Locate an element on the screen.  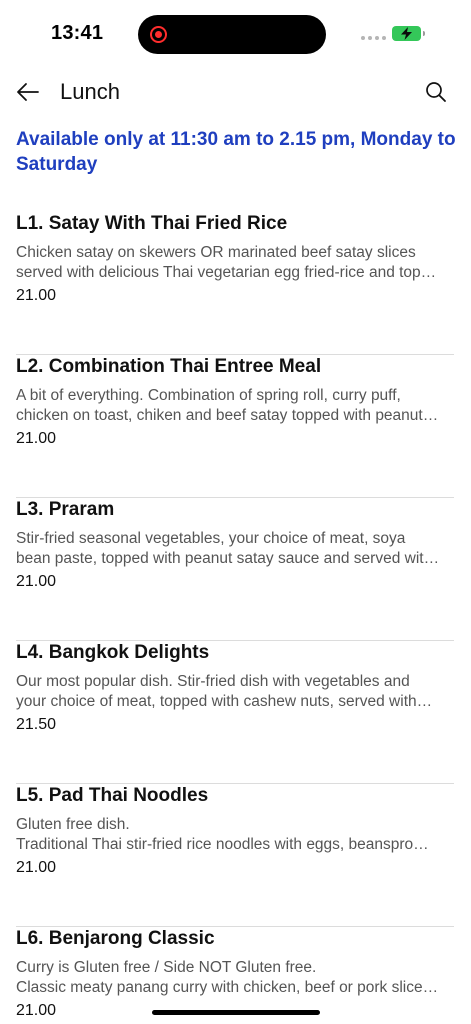
status-bar: 13:41 is located at coordinates (235, 34).